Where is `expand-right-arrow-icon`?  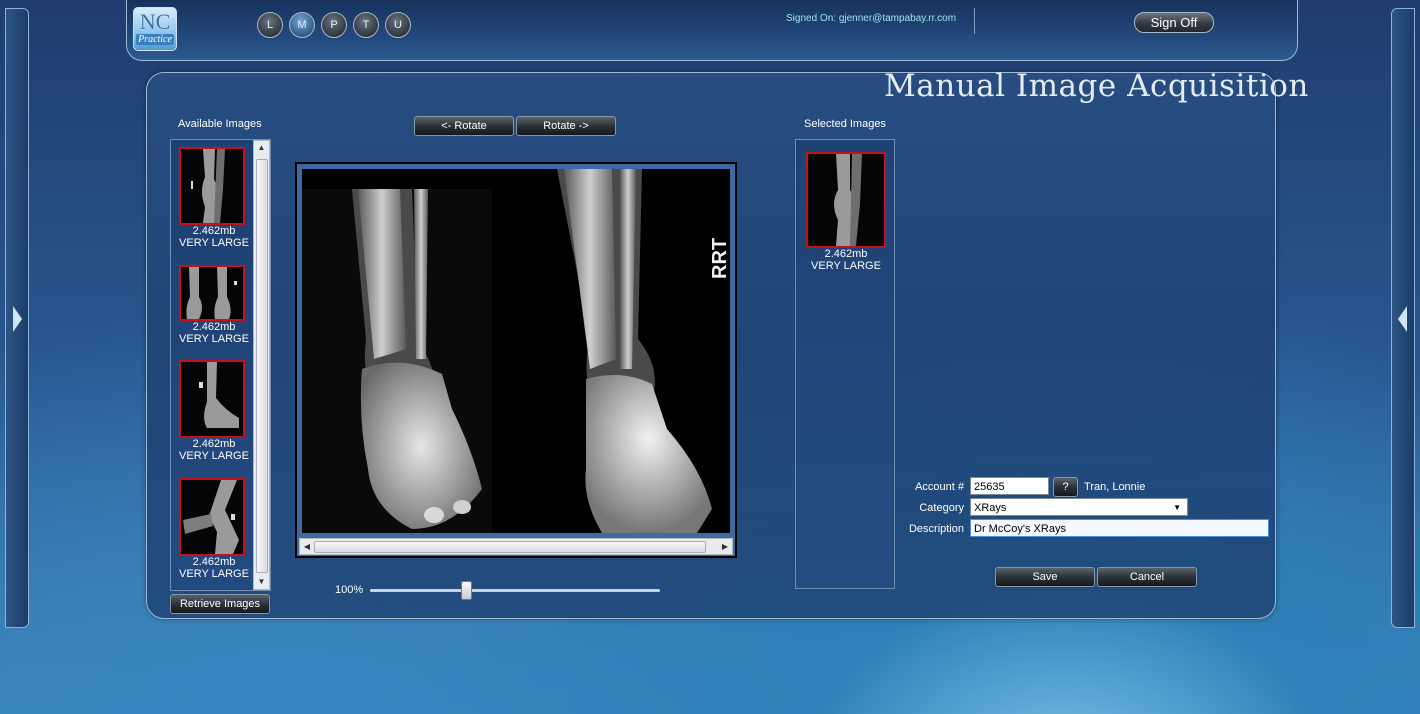
expand-right-arrow-icon is located at coordinates (1403, 319).